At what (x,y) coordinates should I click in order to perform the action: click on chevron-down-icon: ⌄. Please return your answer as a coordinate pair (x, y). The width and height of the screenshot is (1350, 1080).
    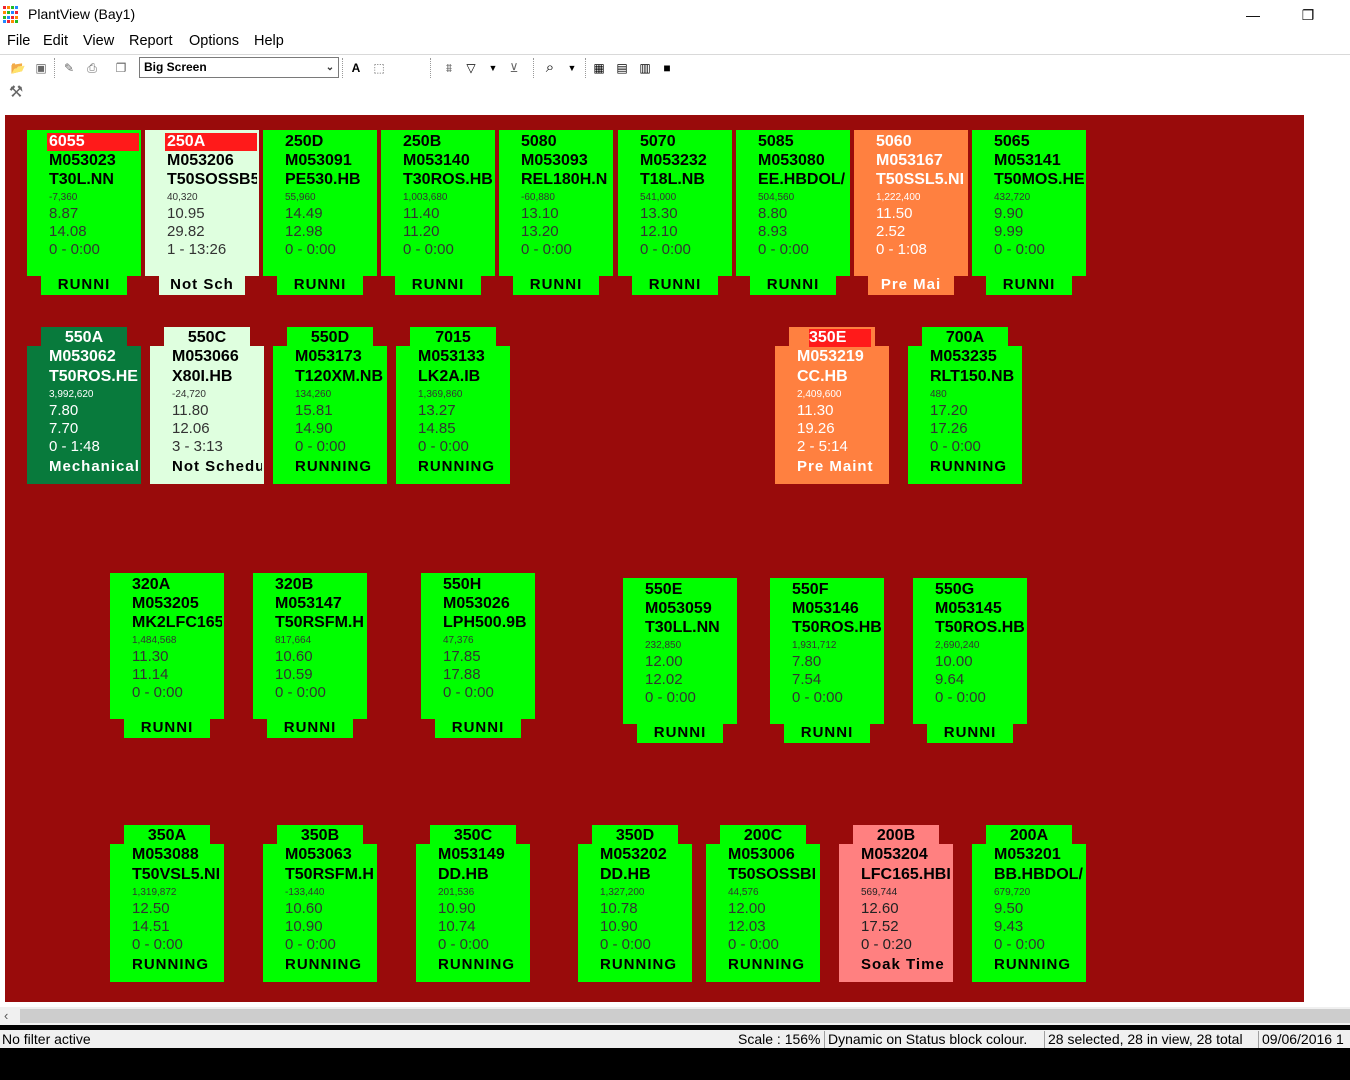
    Looking at the image, I should click on (330, 67).